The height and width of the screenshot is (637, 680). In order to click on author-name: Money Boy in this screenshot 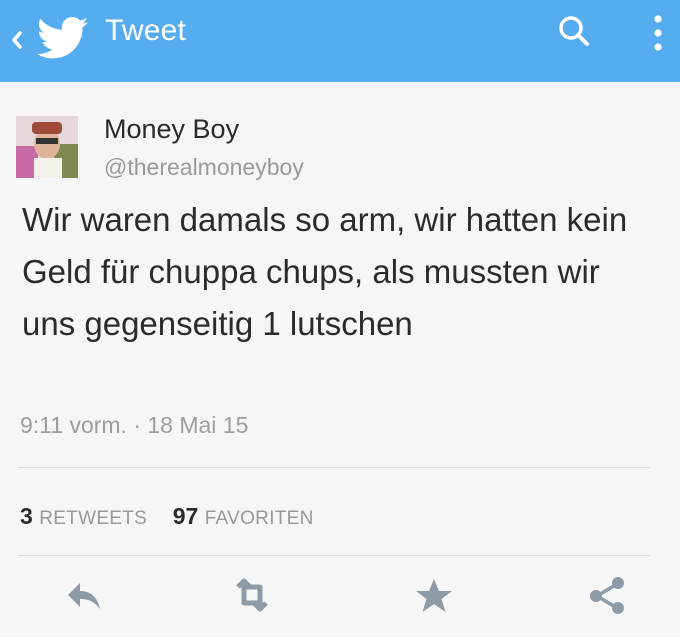, I will do `click(171, 129)`.